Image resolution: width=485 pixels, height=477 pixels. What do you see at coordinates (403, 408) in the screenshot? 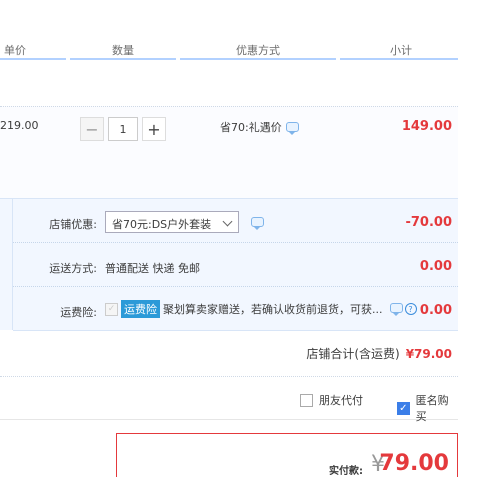
I see `anonymous-checkbox: ✓` at bounding box center [403, 408].